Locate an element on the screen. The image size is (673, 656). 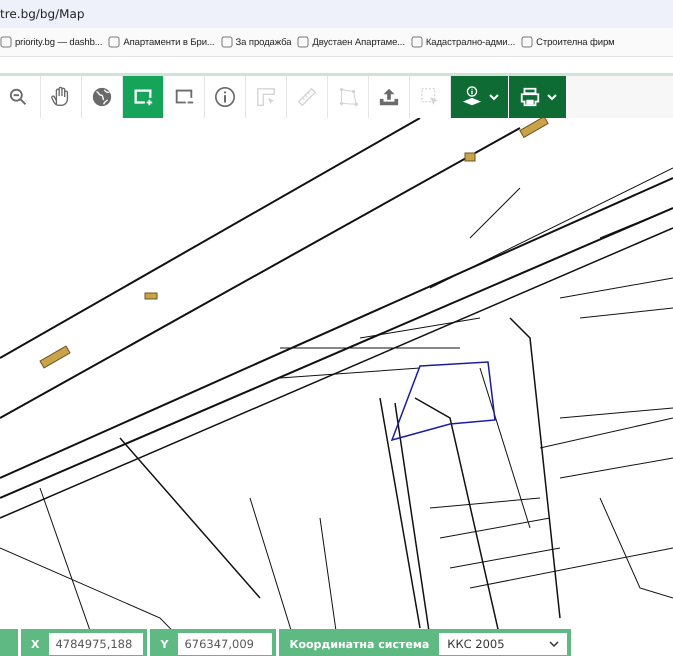
coordinate-system-select: ККС 2005 is located at coordinates (503, 644).